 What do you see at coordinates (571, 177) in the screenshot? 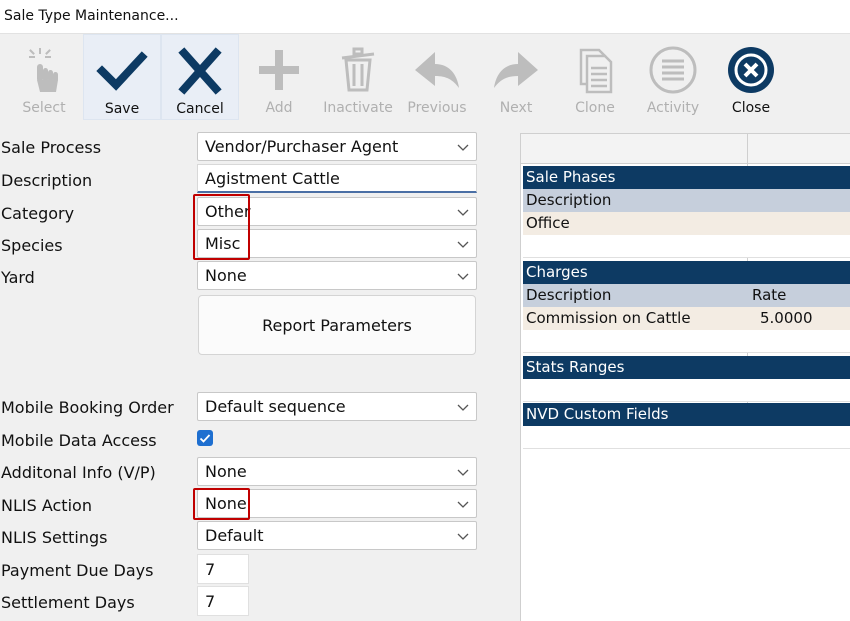
I see `sale-phases-title: Sale Phases` at bounding box center [571, 177].